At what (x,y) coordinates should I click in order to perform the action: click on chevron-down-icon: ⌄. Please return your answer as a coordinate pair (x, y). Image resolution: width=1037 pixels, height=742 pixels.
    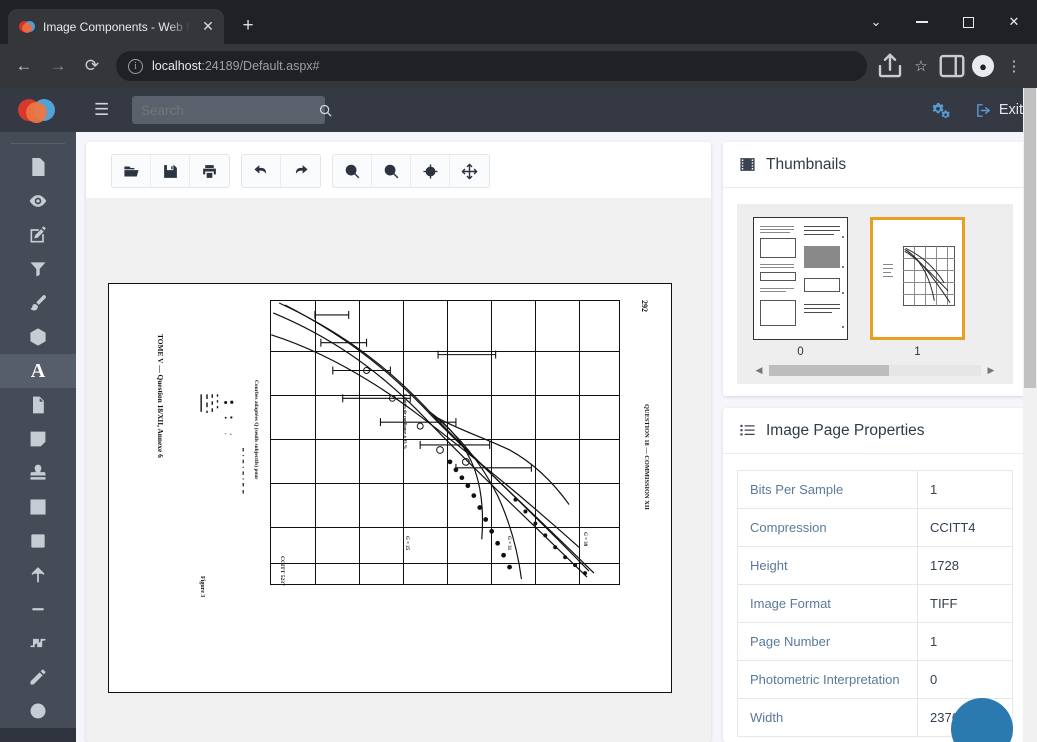
    Looking at the image, I should click on (876, 22).